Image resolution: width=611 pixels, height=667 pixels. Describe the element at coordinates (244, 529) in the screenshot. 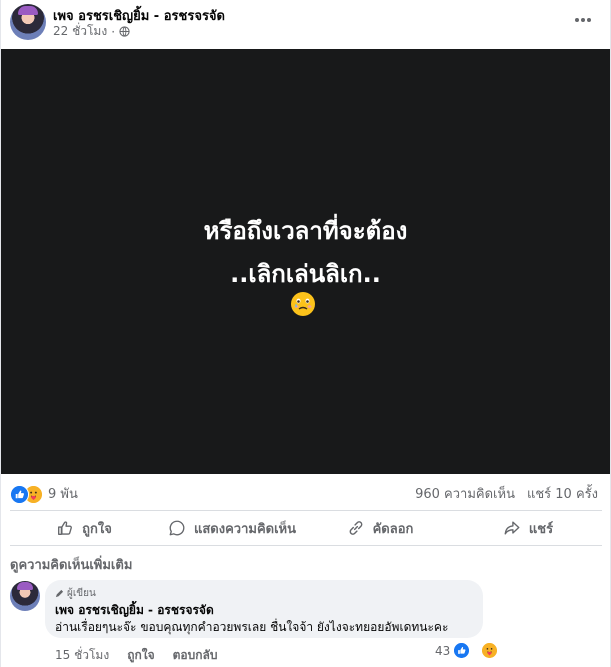

I see `comment-button-label: แสดงความคิดเห็น` at that location.